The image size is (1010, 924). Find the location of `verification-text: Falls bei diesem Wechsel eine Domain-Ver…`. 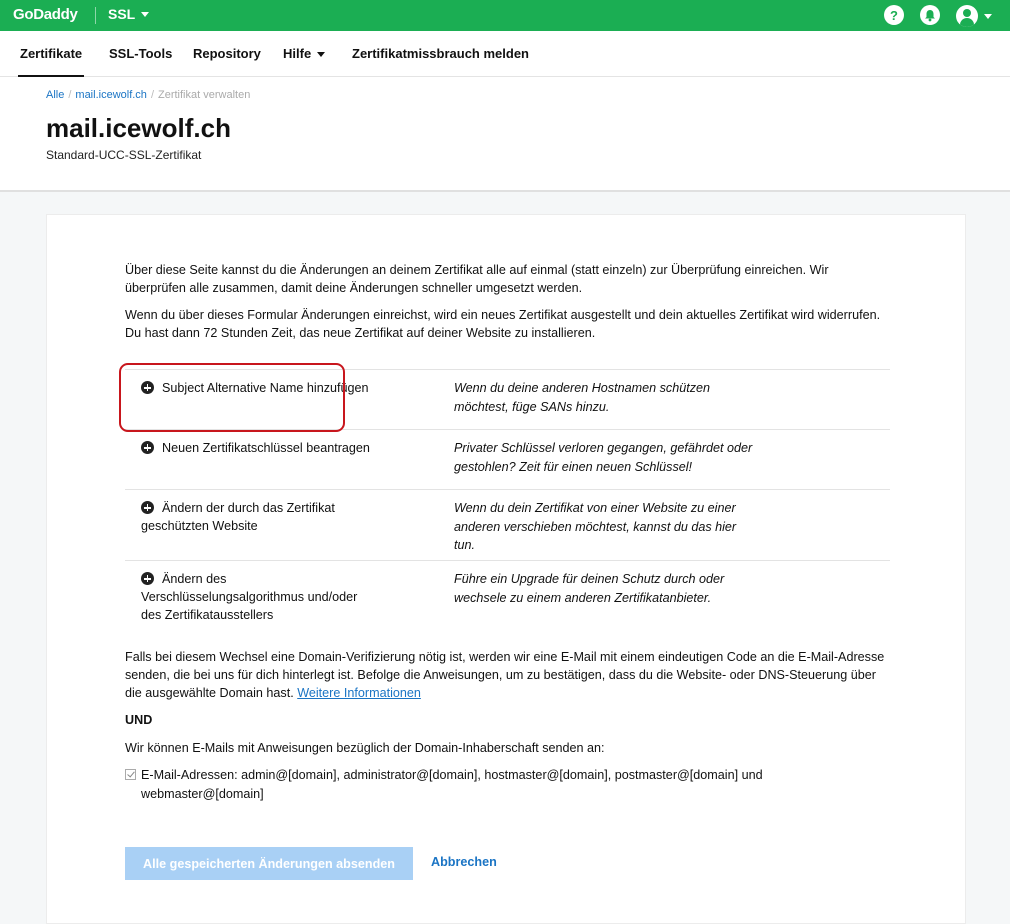

verification-text: Falls bei diesem Wechsel eine Domain-Ver… is located at coordinates (505, 675).